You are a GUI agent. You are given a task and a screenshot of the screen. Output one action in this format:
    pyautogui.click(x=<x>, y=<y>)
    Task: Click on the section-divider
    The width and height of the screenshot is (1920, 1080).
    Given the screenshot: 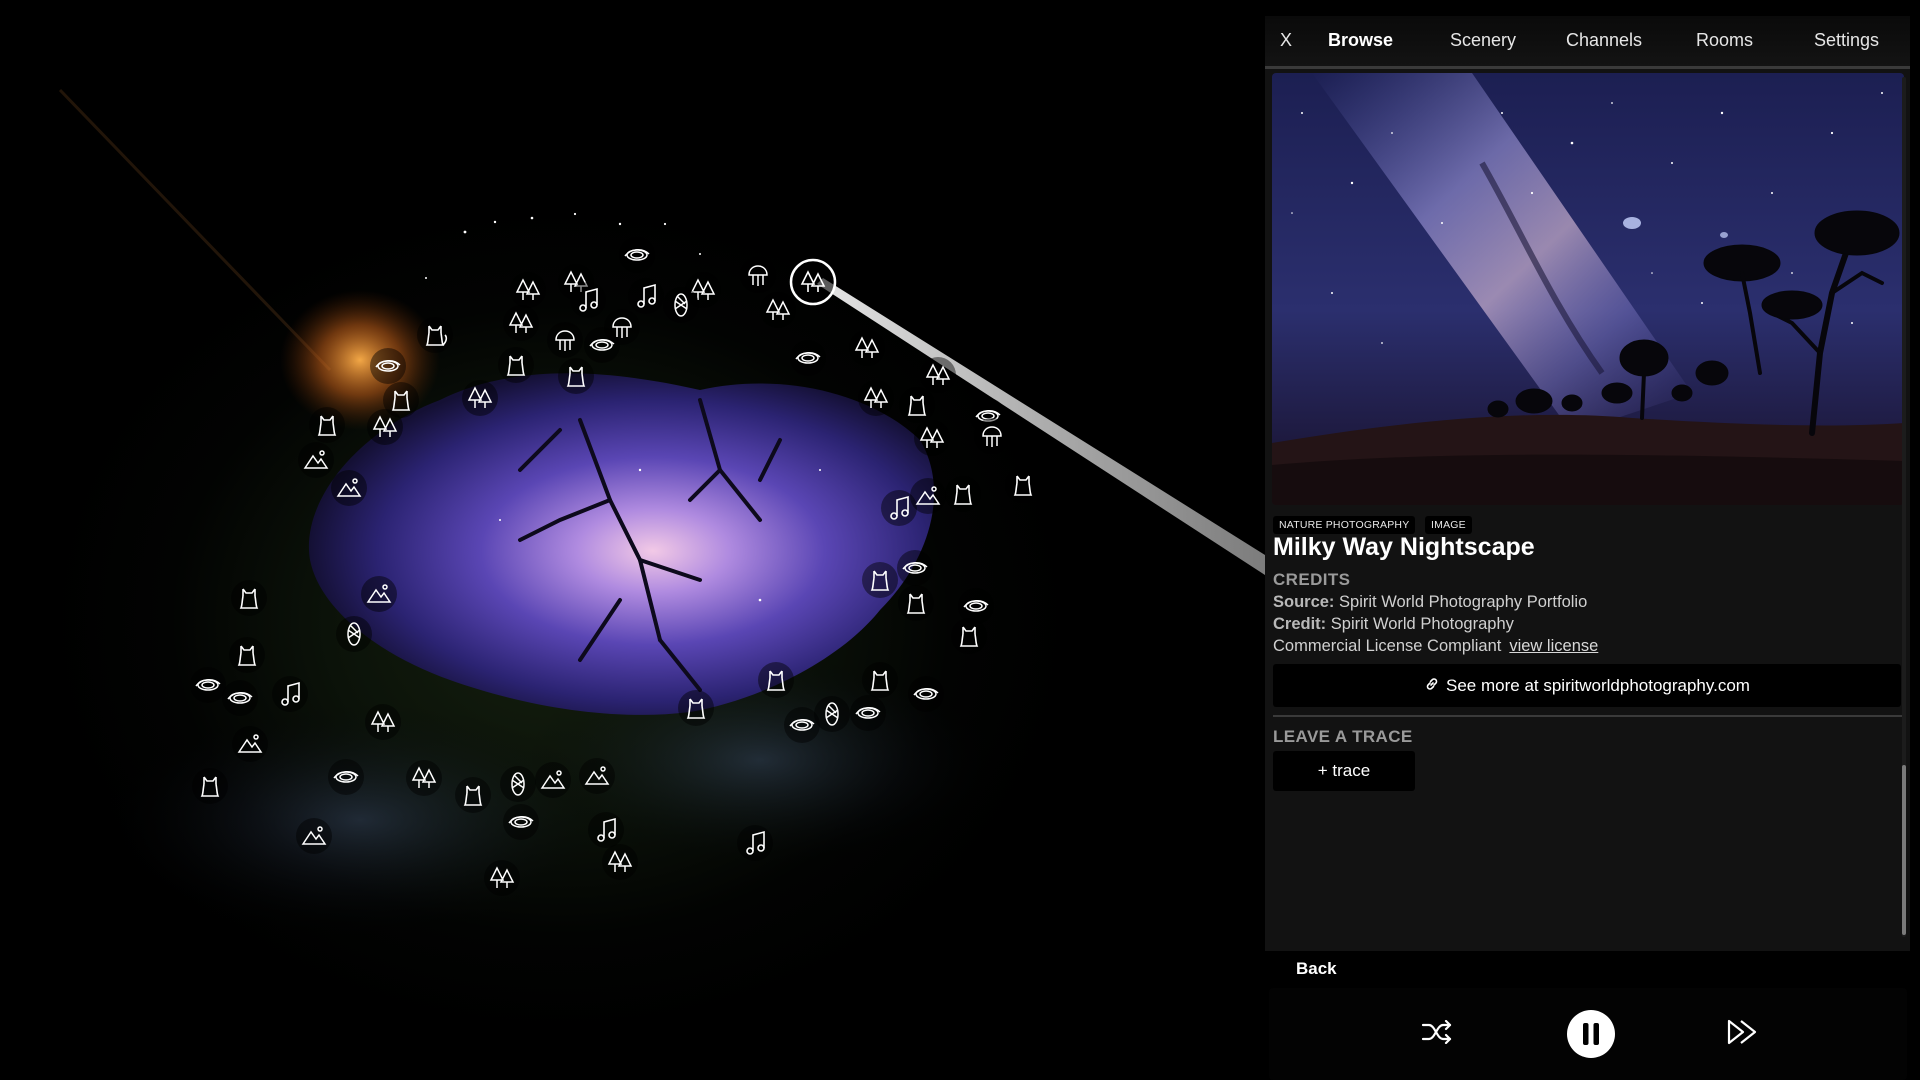 What is the action you would take?
    pyautogui.click(x=1588, y=716)
    